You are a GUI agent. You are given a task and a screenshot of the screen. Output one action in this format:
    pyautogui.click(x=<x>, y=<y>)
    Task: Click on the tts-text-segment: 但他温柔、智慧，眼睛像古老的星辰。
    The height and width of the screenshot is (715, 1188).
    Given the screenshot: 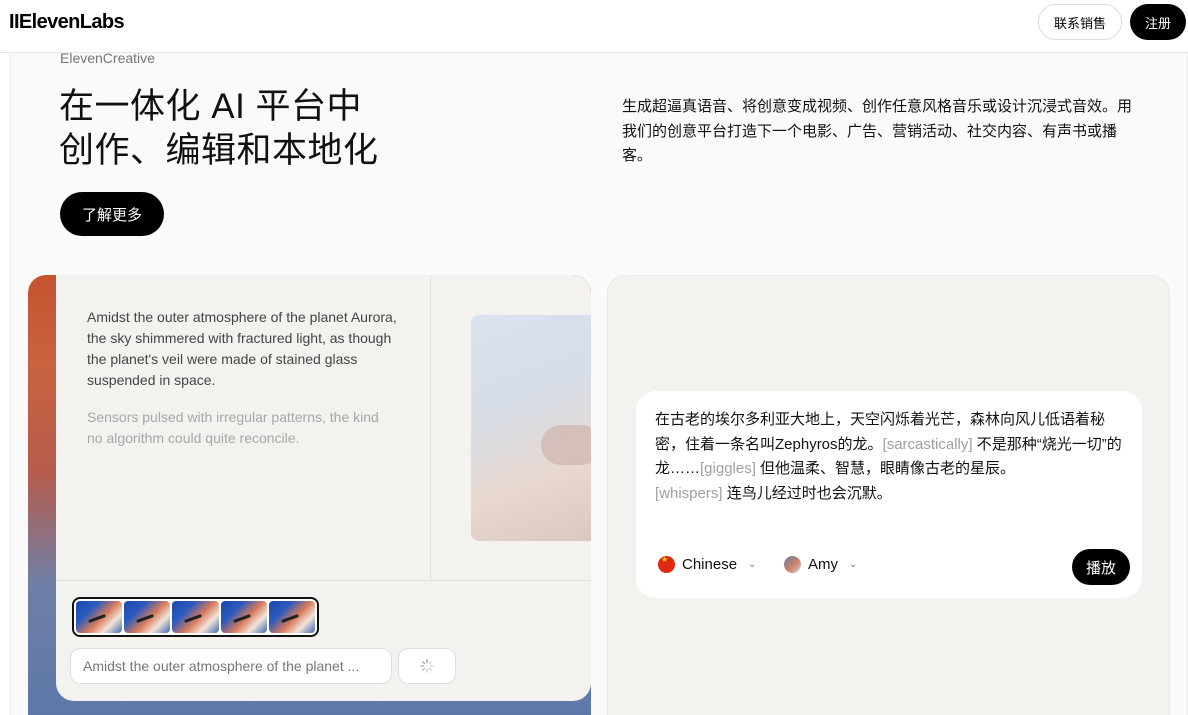 What is the action you would take?
    pyautogui.click(x=885, y=468)
    